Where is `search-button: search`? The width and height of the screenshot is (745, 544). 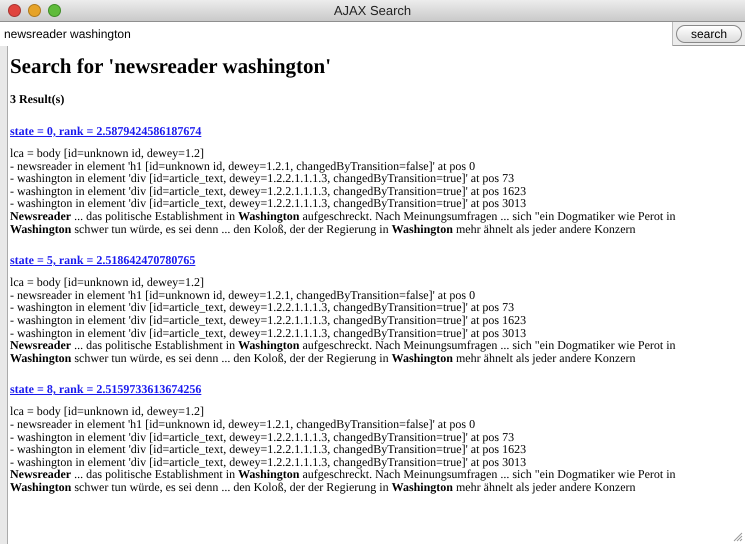 search-button: search is located at coordinates (709, 33).